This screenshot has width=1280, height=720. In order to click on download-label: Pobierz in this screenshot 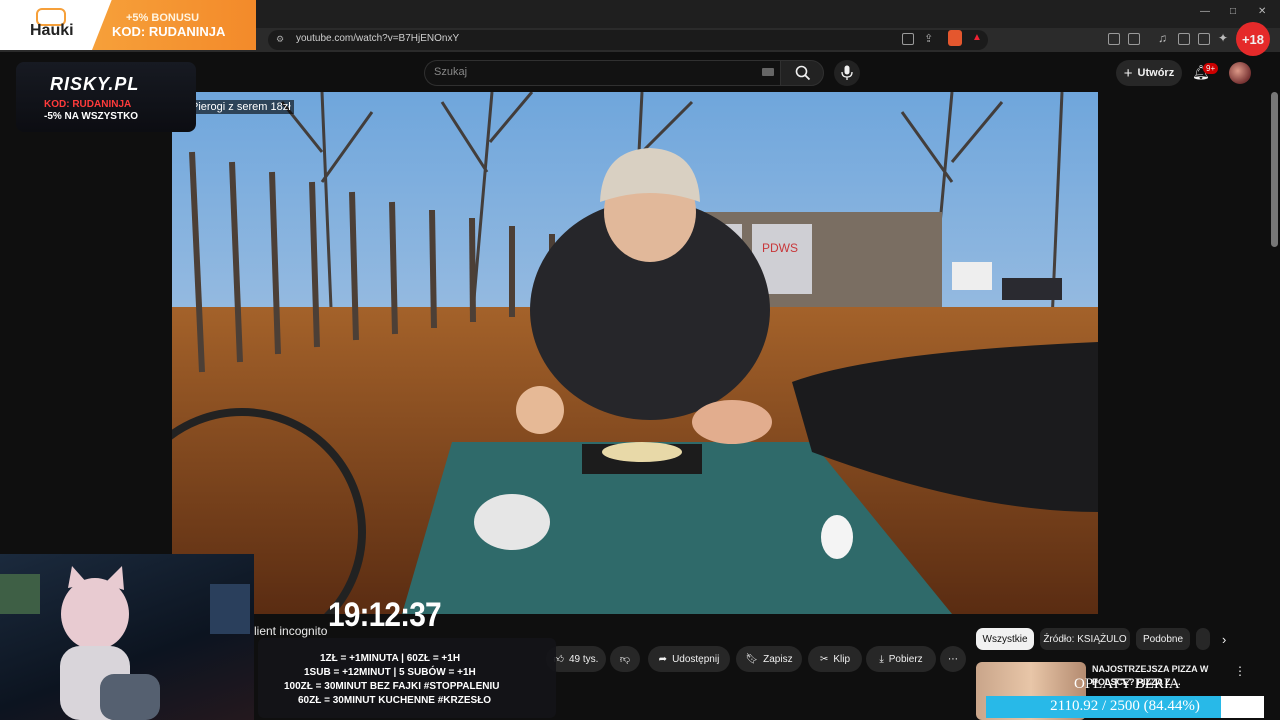, I will do `click(905, 659)`.